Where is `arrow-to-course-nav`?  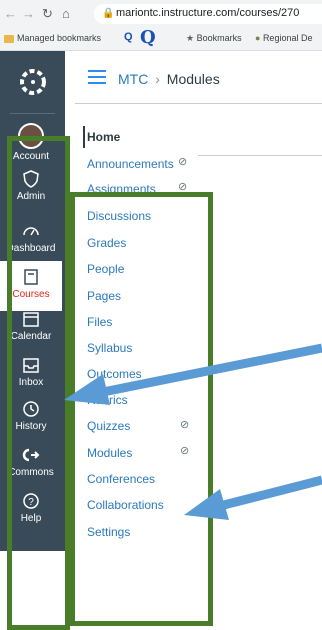
arrow-to-course-nav is located at coordinates (253, 497).